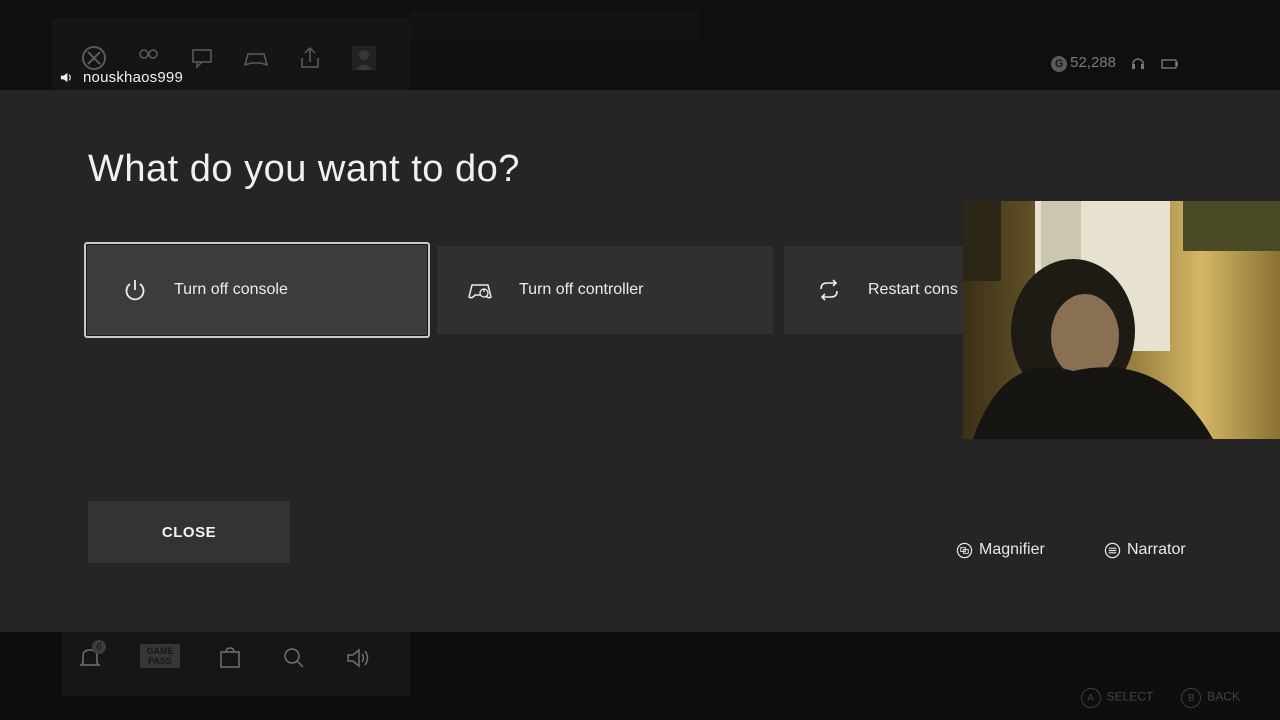 The height and width of the screenshot is (720, 1280). Describe the element at coordinates (202, 58) in the screenshot. I see `chat-icon` at that location.